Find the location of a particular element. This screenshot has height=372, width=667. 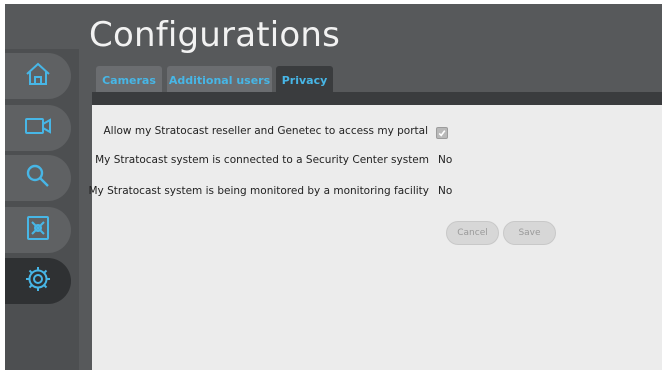

nav-archives is located at coordinates (38, 230).